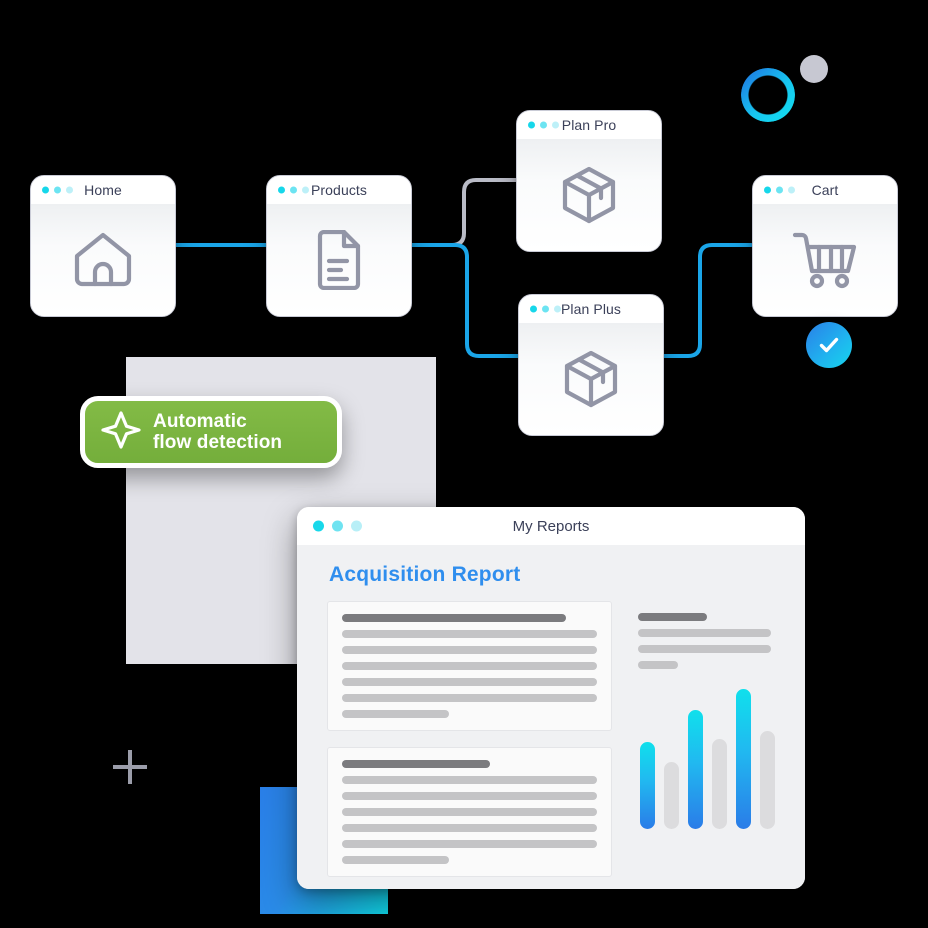 This screenshot has height=928, width=928. I want to click on report-titlebar: My Reports, so click(551, 526).